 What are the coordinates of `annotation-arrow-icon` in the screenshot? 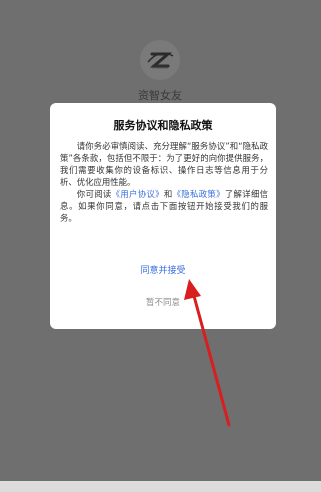 It's located at (207, 353).